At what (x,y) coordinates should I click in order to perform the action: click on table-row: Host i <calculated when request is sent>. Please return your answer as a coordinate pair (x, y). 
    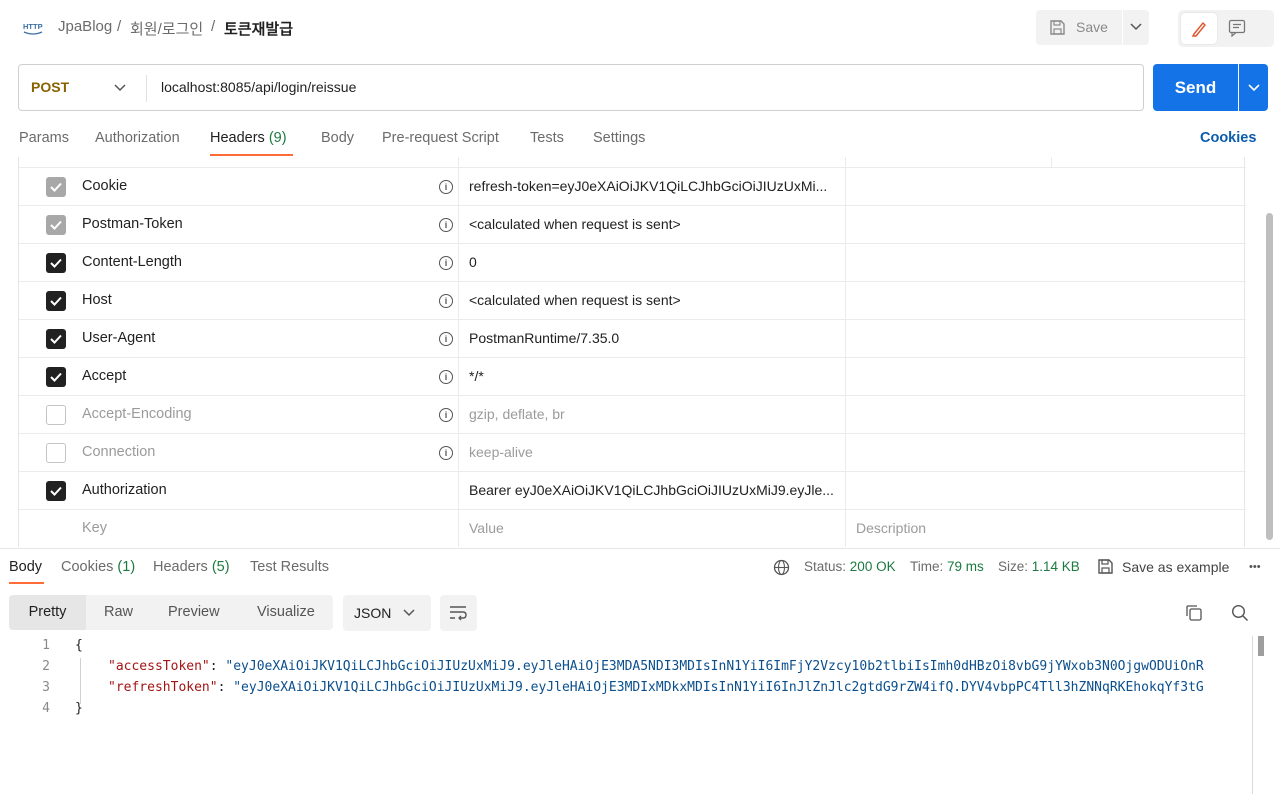
    Looking at the image, I should click on (632, 301).